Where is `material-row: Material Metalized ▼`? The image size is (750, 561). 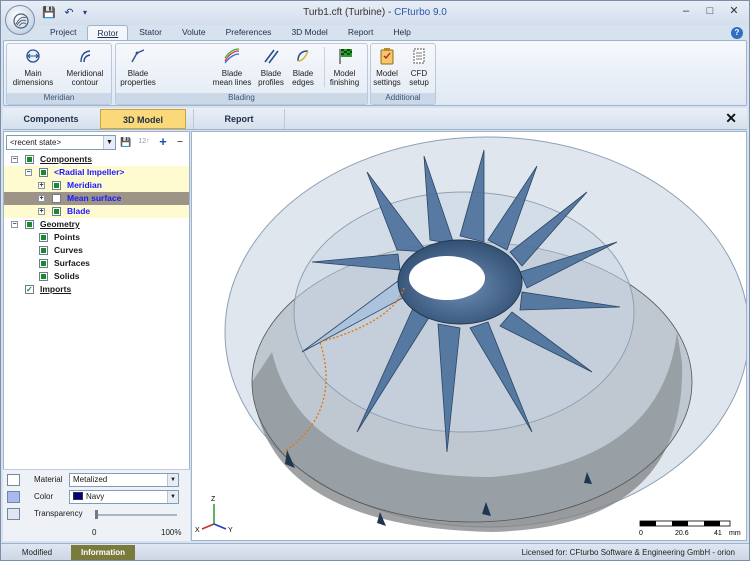 material-row: Material Metalized ▼ is located at coordinates (95, 480).